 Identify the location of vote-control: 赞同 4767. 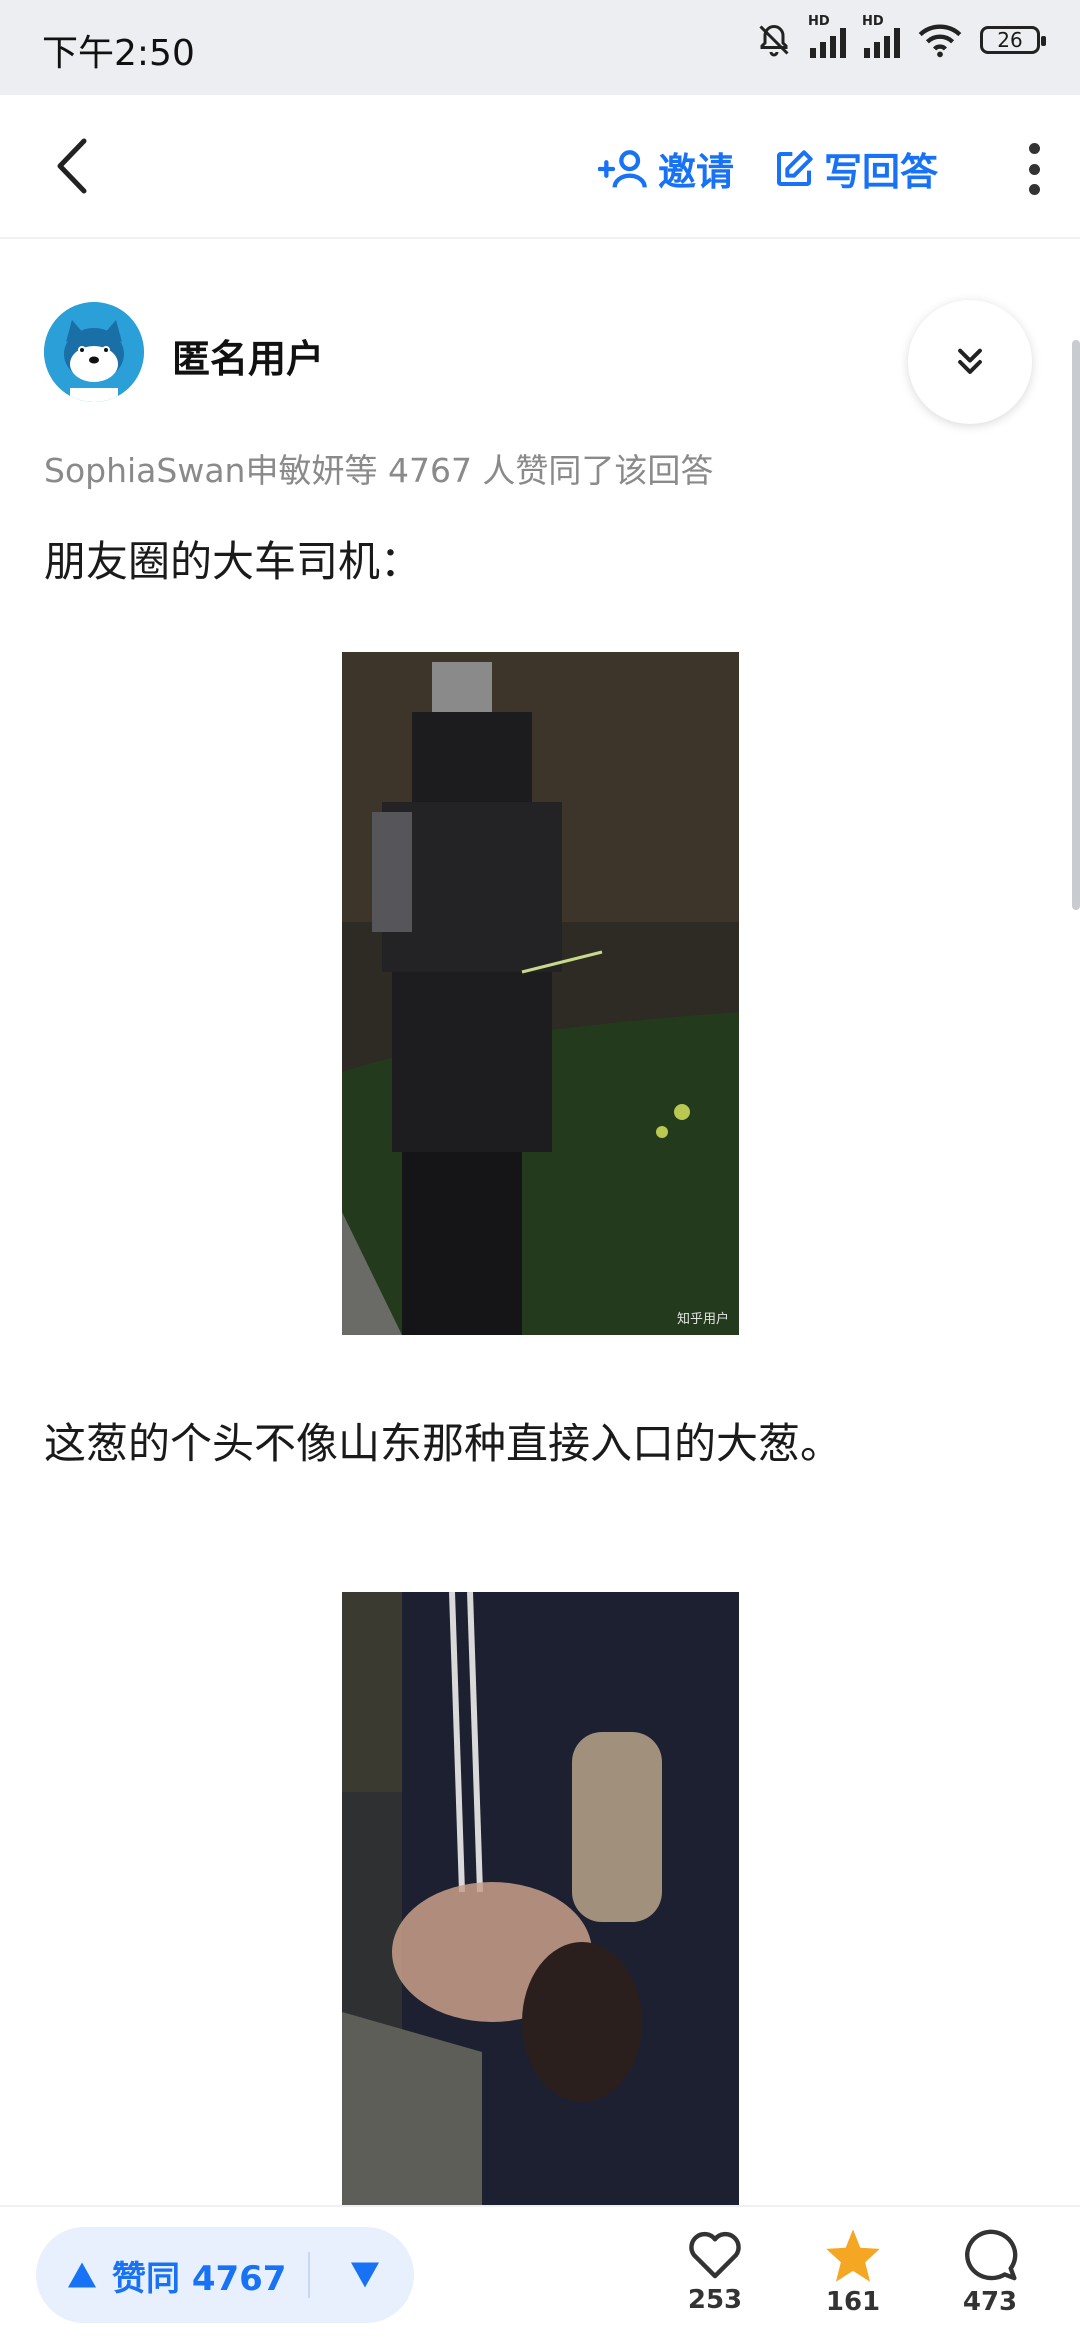
(225, 2275).